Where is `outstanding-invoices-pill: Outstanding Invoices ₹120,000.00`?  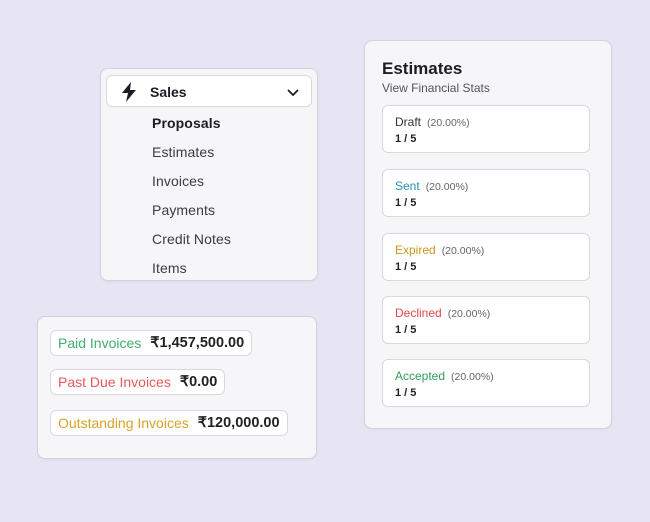
outstanding-invoices-pill: Outstanding Invoices ₹120,000.00 is located at coordinates (169, 423).